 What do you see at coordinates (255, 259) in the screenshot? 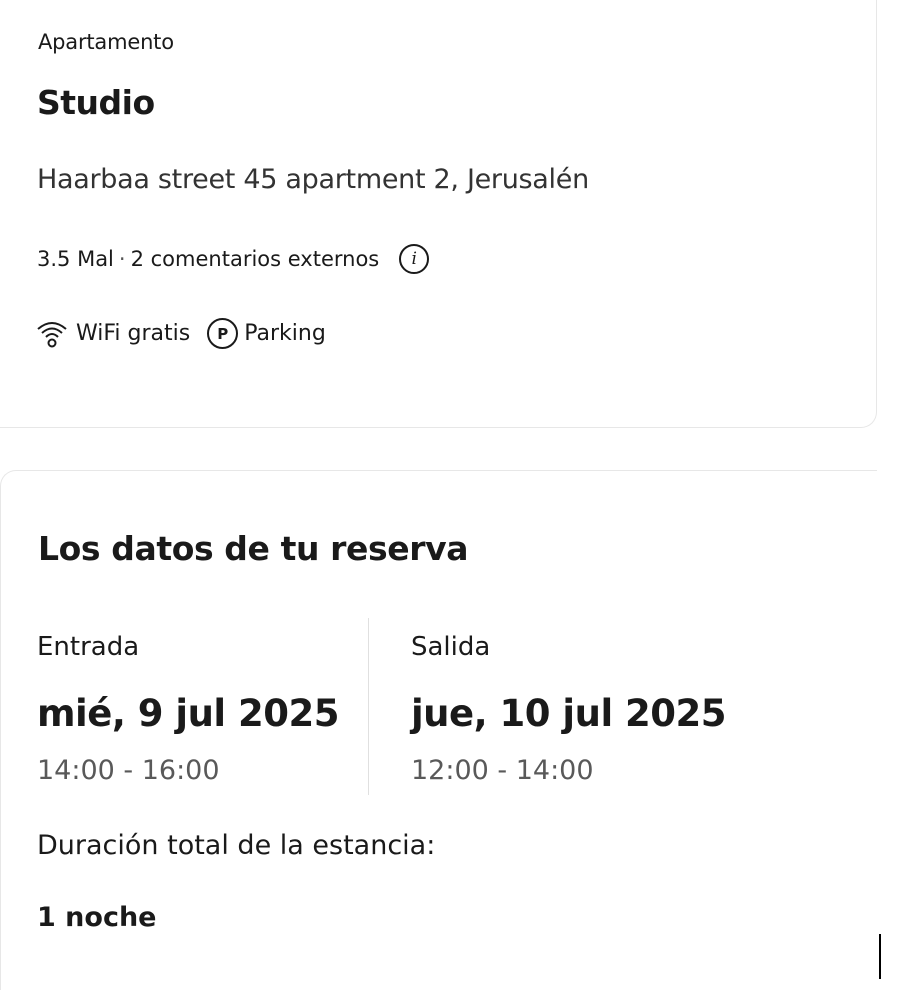
I see `reviews-count: 2 comentarios externos` at bounding box center [255, 259].